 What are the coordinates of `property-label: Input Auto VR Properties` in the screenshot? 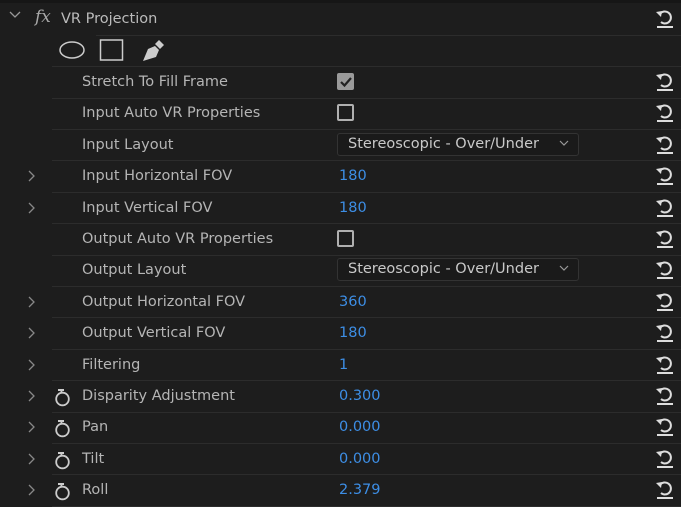 It's located at (171, 113).